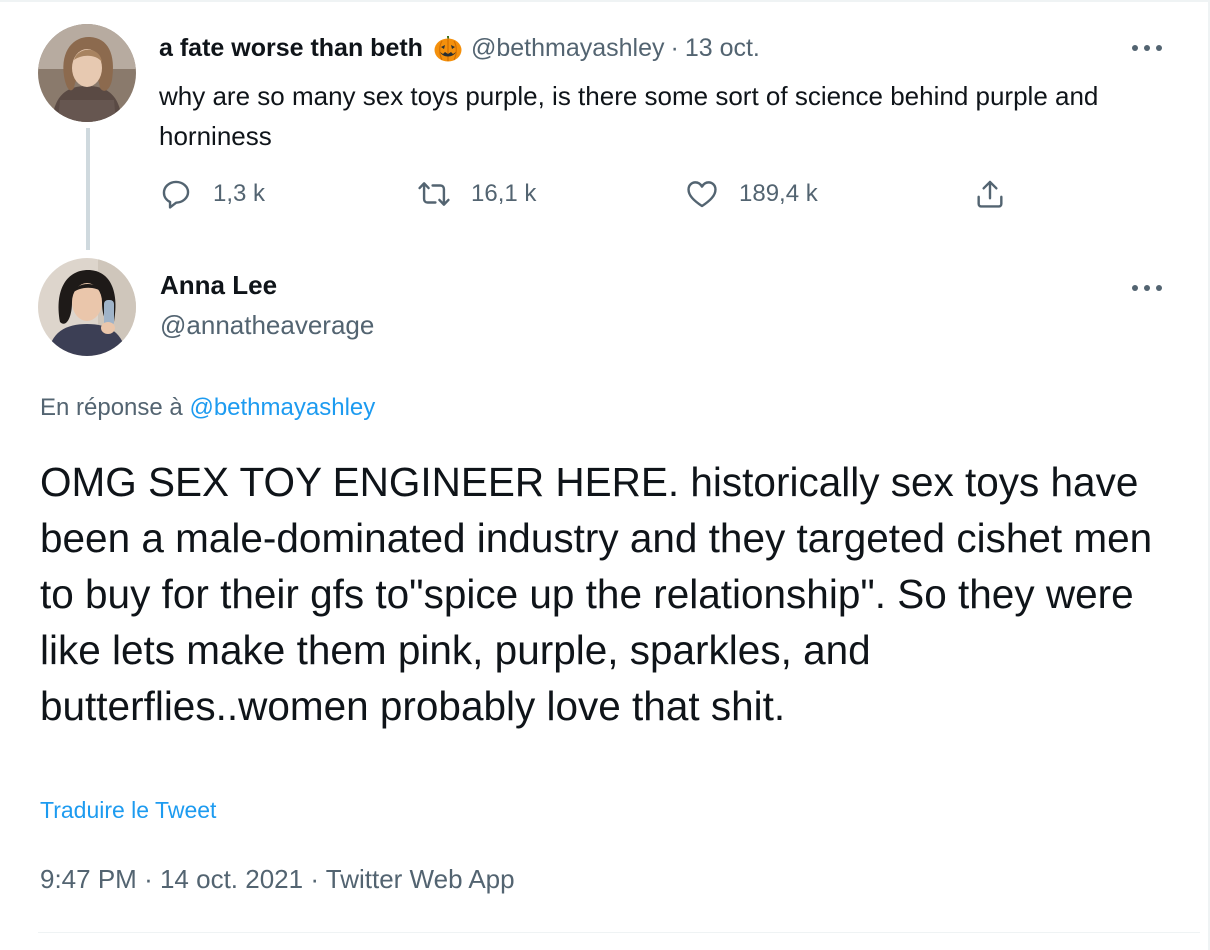  What do you see at coordinates (218, 285) in the screenshot?
I see `main-display-name: Anna Lee` at bounding box center [218, 285].